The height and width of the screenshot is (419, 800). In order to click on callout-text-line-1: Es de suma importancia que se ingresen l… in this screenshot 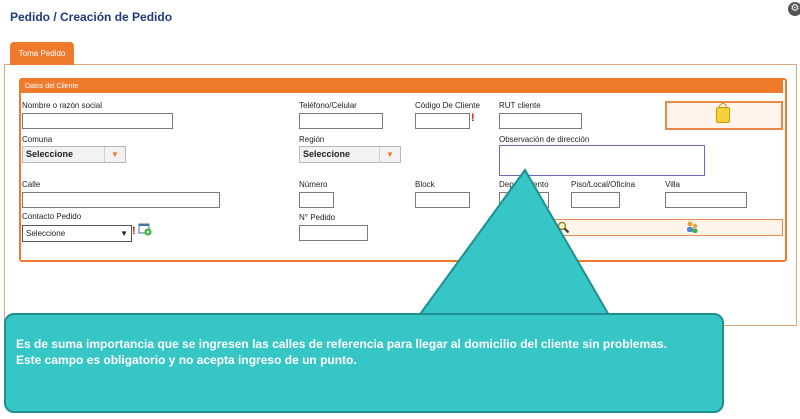, I will do `click(341, 344)`.